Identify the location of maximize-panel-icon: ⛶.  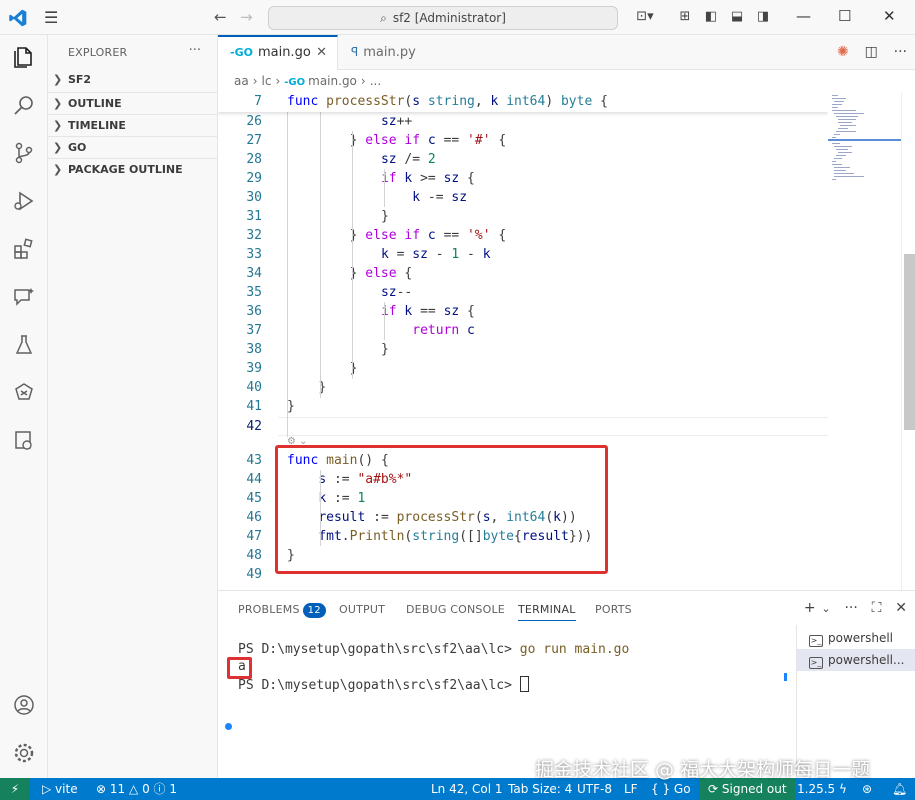
(877, 608).